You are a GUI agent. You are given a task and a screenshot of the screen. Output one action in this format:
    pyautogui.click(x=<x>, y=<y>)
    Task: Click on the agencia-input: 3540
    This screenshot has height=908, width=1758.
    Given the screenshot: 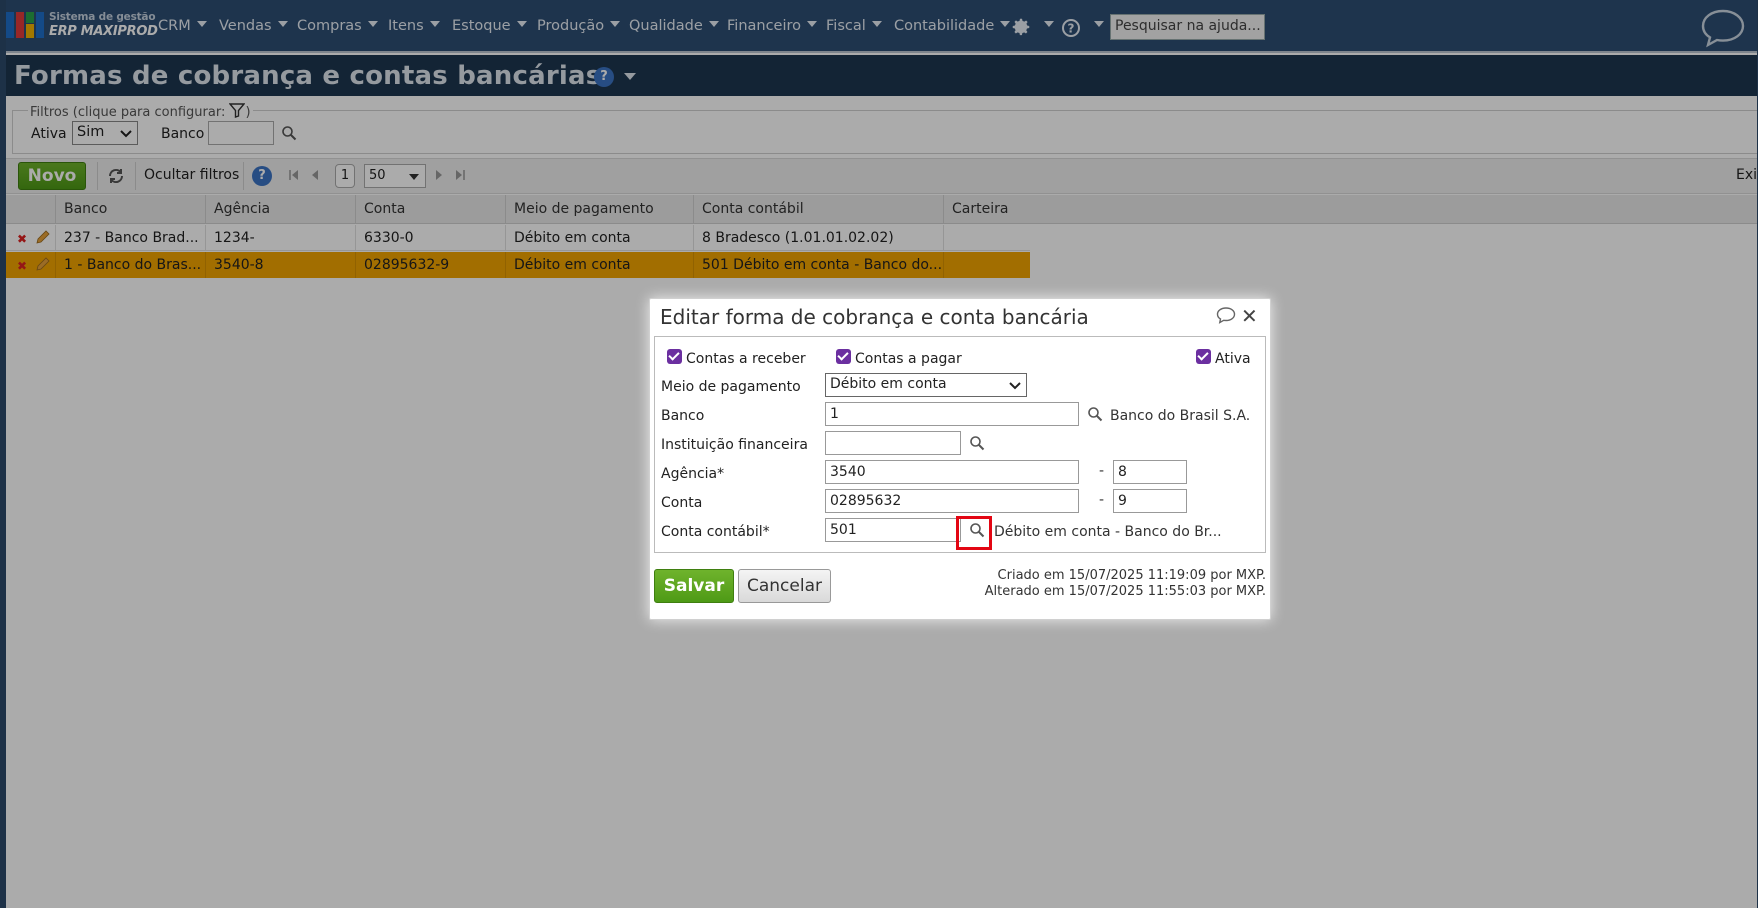 What is the action you would take?
    pyautogui.click(x=952, y=472)
    